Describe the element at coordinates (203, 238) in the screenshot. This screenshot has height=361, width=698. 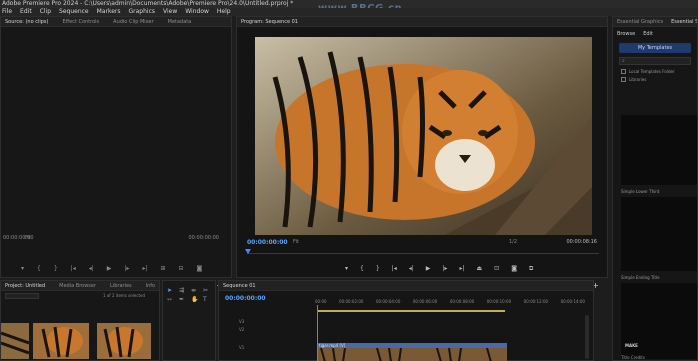
I see `source-duration: 00:00:00:00` at that location.